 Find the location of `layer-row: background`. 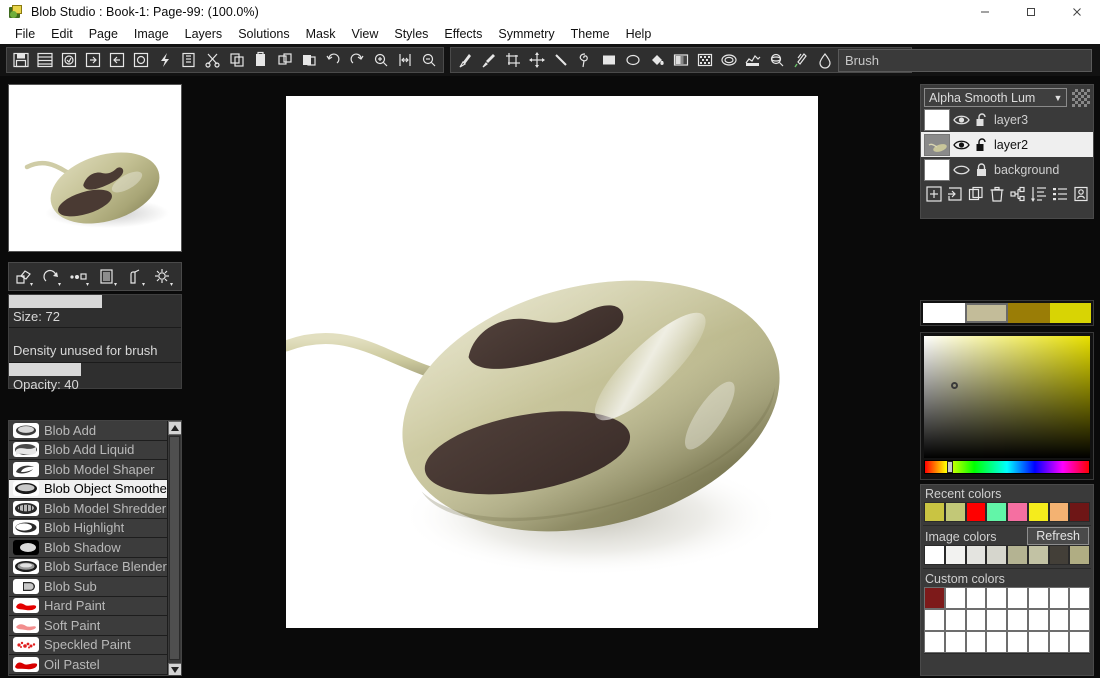

layer-row: background is located at coordinates (1007, 169).